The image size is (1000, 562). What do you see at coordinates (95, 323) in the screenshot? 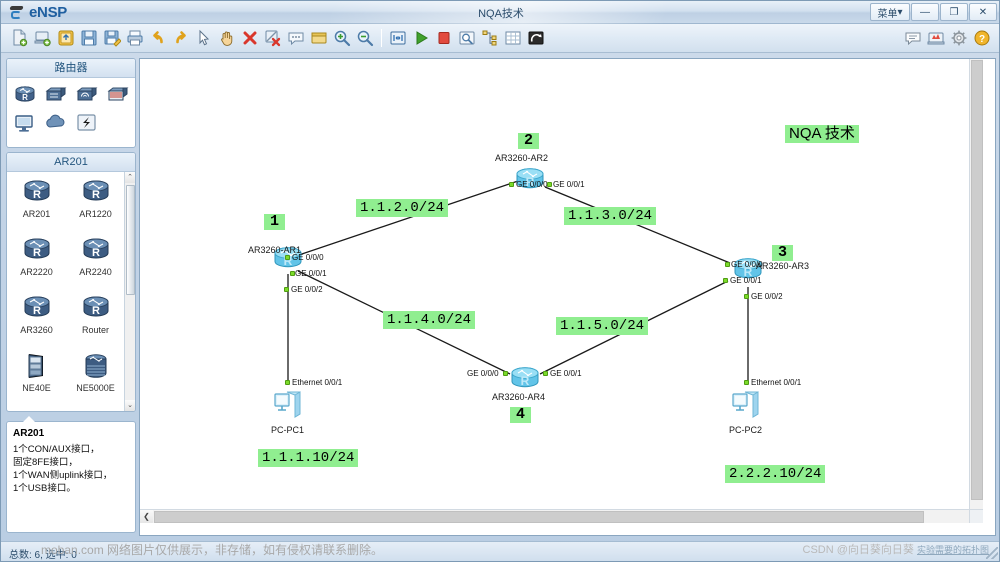
I see `device-router: R Router` at bounding box center [95, 323].